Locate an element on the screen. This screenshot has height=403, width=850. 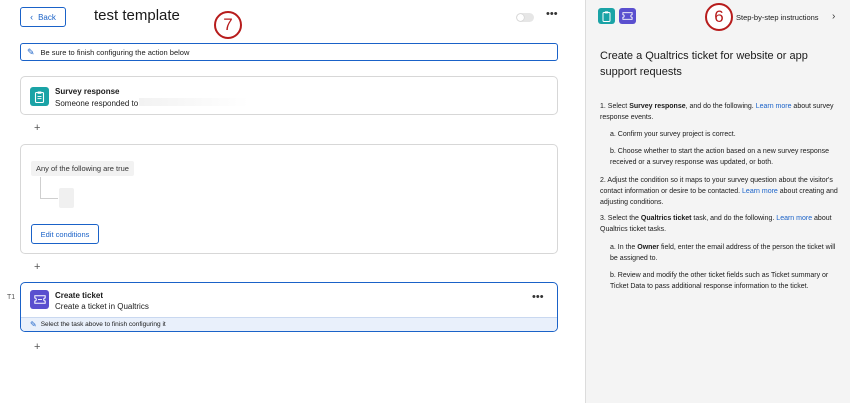
chevron-right-icon: › is located at coordinates (833, 16).